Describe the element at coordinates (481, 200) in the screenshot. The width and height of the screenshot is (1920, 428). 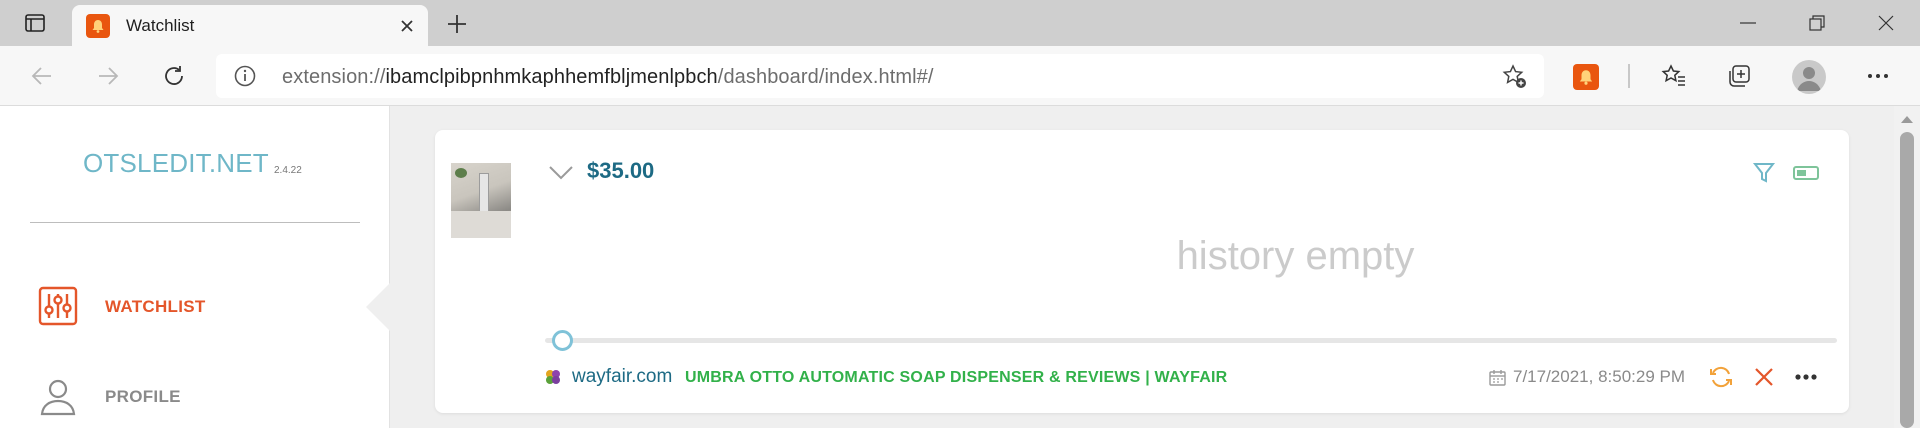
I see `product-thumbnail` at that location.